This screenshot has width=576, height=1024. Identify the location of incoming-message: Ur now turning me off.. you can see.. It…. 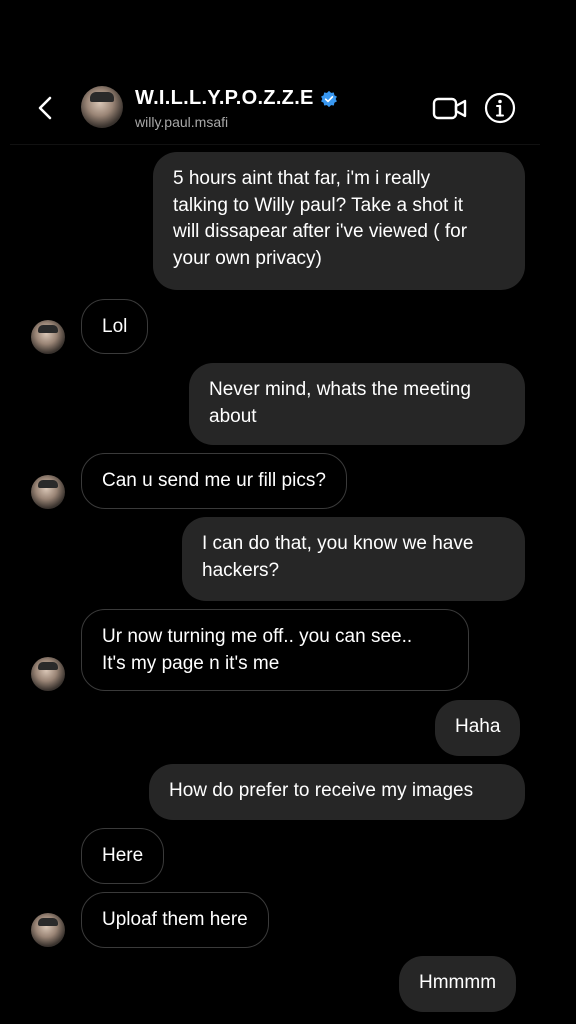
(275, 650).